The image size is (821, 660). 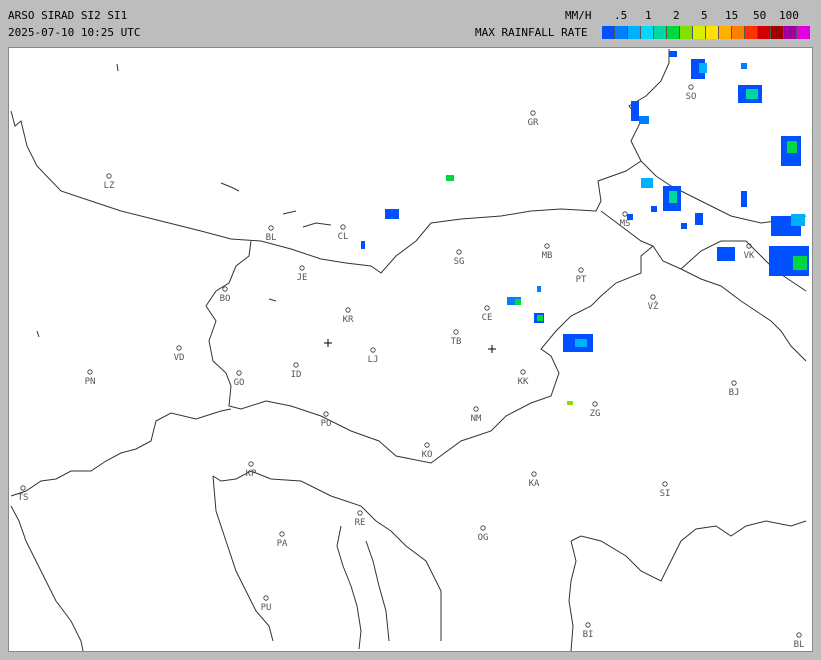 What do you see at coordinates (68, 15) in the screenshot?
I see `product-title: ARSO SIRAD SI2 SI1` at bounding box center [68, 15].